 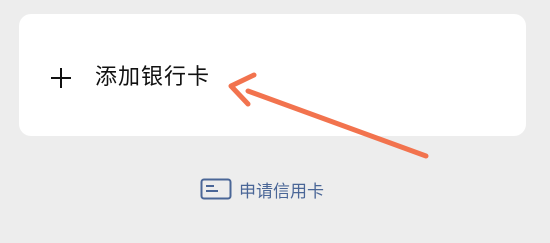 I want to click on apply-credit-card-link: 申请信用卡, so click(x=262, y=189).